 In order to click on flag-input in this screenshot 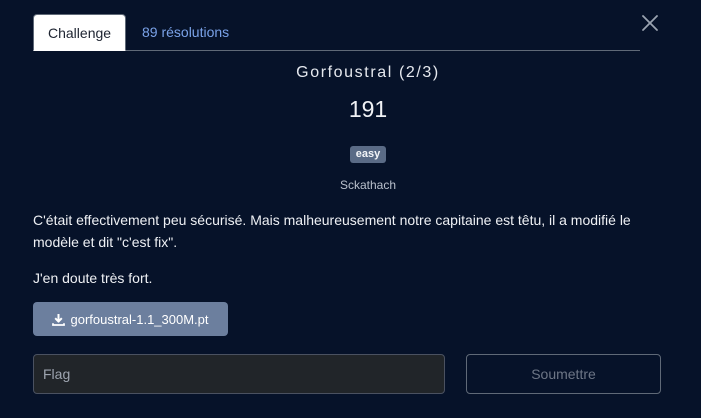, I will do `click(239, 374)`.